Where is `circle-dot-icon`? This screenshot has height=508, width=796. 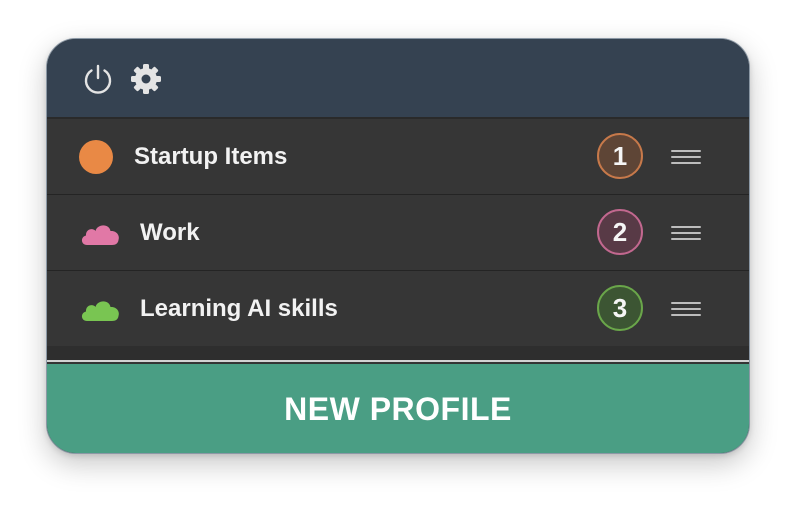 circle-dot-icon is located at coordinates (96, 157).